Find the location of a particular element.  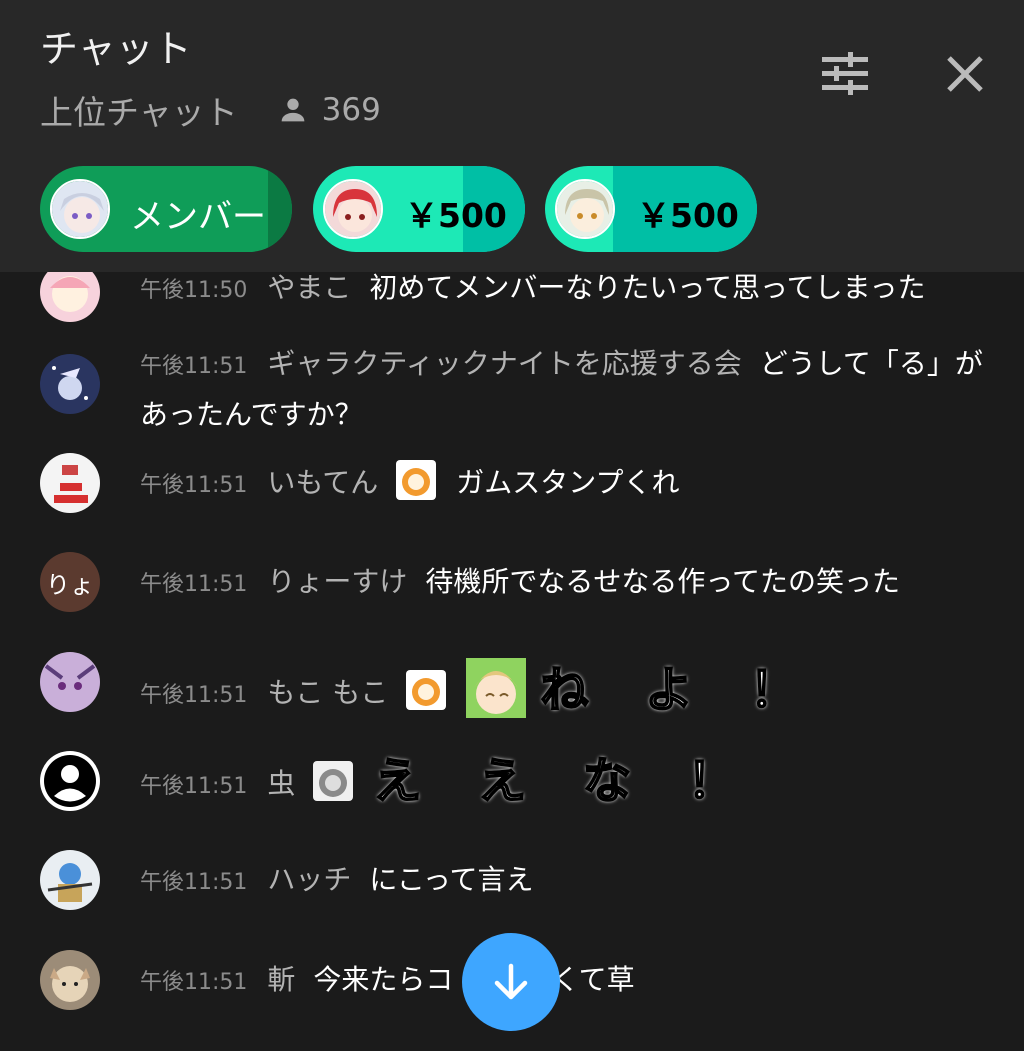

message-text: 初めてメンバーなりたいって思ってしまった is located at coordinates (647, 288).